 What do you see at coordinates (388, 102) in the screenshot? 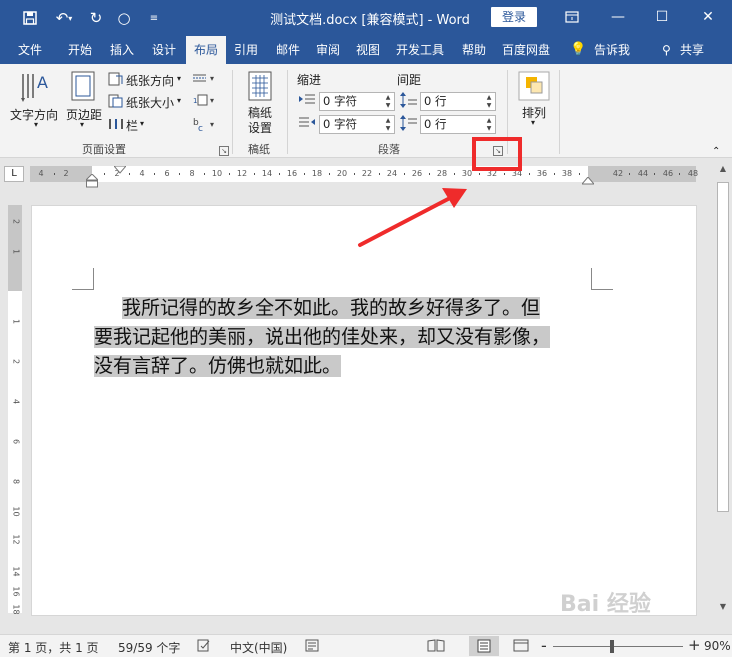
I see `indent-left-spinner-icon: ▲ ▼` at bounding box center [388, 102].